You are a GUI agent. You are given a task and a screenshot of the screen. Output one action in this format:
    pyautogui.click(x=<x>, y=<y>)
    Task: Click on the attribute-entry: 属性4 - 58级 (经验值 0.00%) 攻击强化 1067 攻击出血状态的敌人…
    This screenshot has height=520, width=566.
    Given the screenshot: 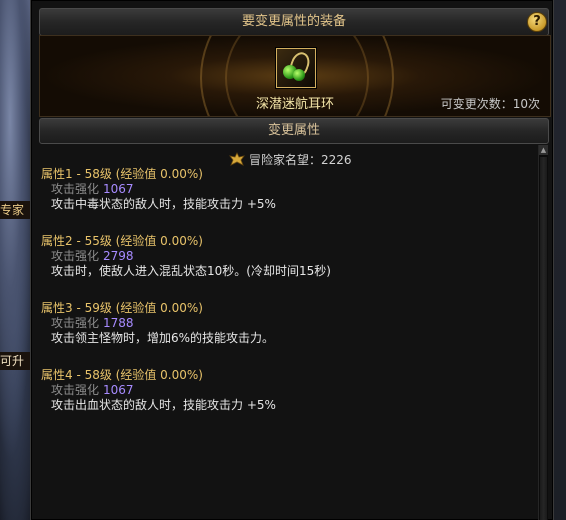 What is the action you would take?
    pyautogui.click(x=158, y=390)
    